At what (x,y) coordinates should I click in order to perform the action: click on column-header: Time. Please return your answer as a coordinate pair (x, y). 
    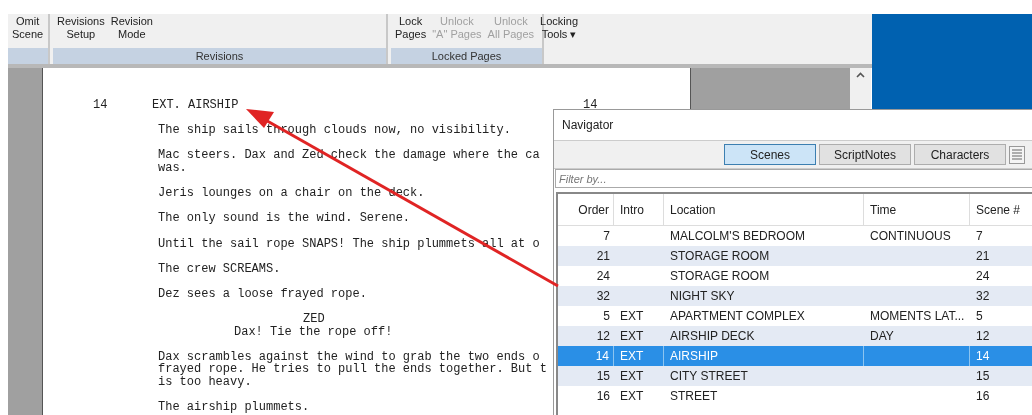
    Looking at the image, I should click on (917, 209).